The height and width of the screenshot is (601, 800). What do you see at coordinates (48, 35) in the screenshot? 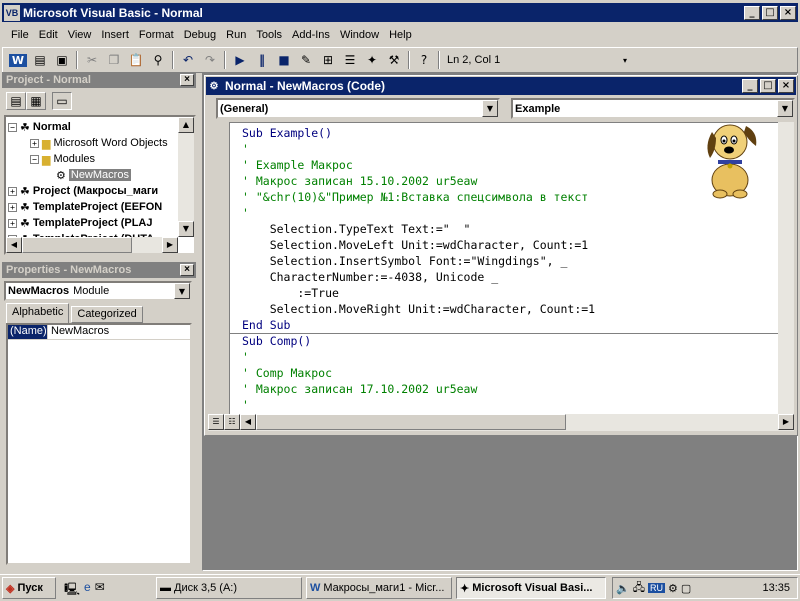
I see `menu-edit: Edit` at bounding box center [48, 35].